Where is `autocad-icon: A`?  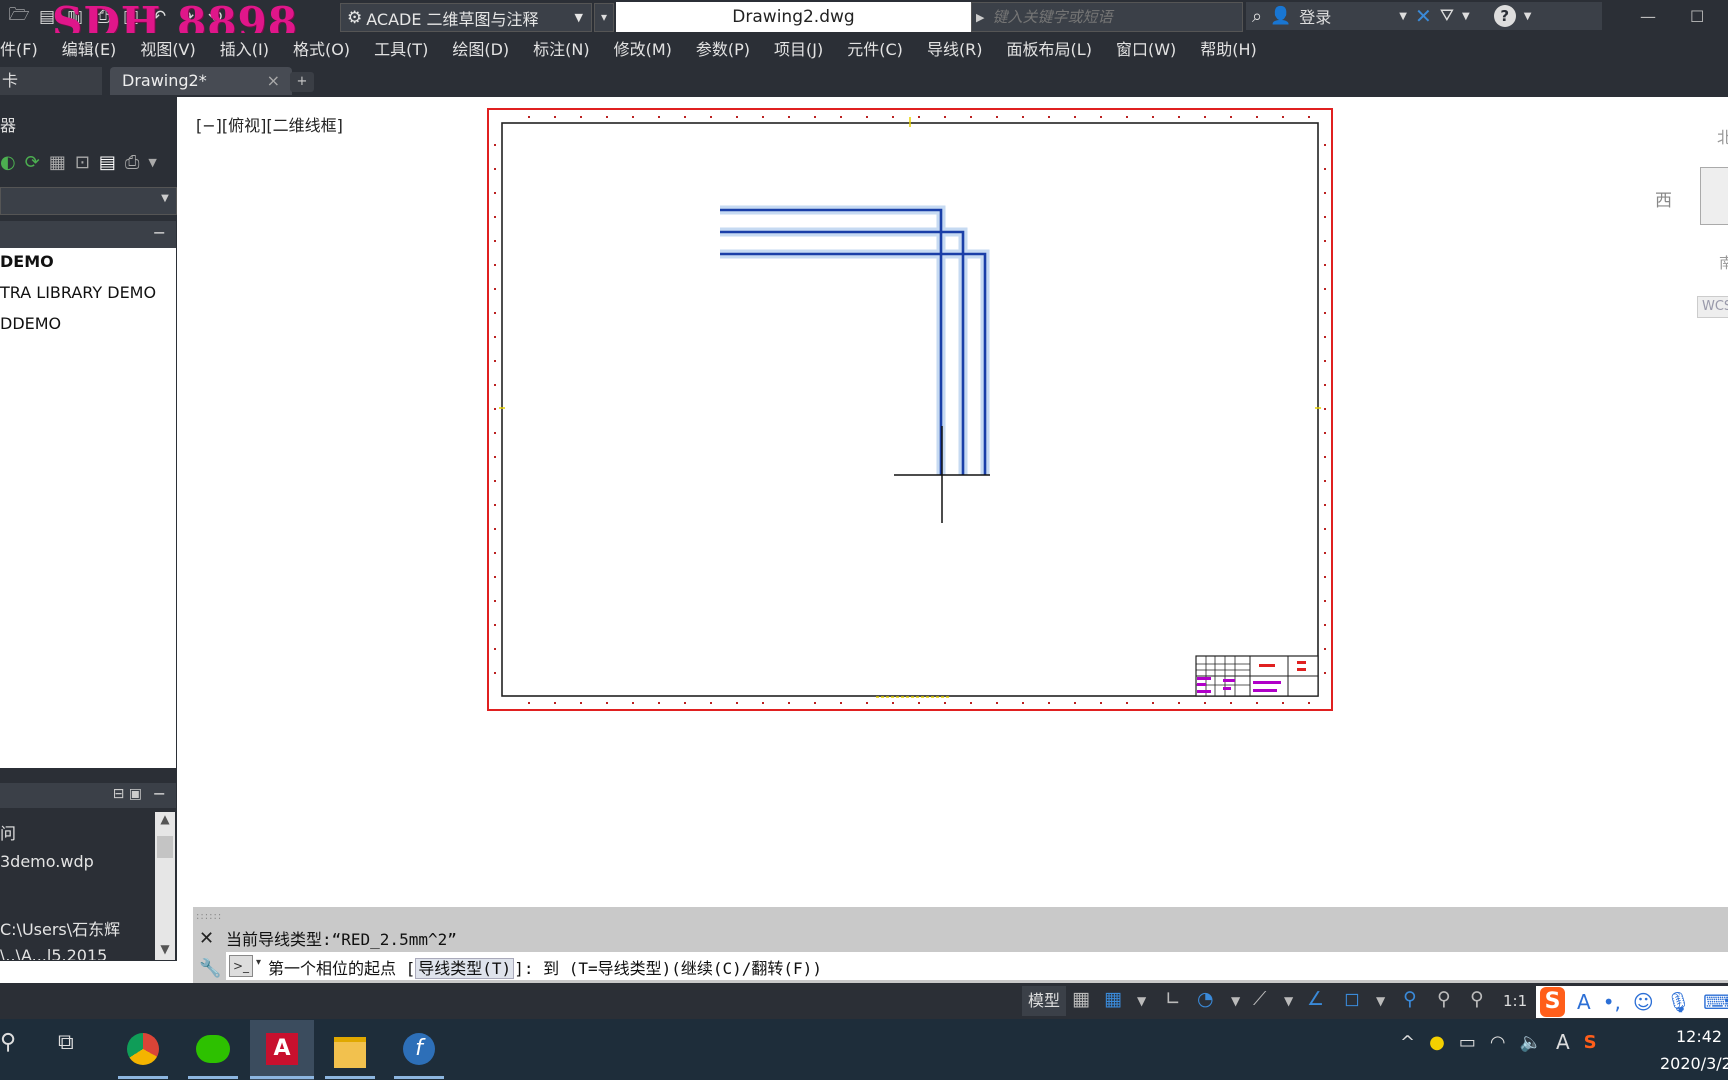
autocad-icon: A is located at coordinates (282, 1049).